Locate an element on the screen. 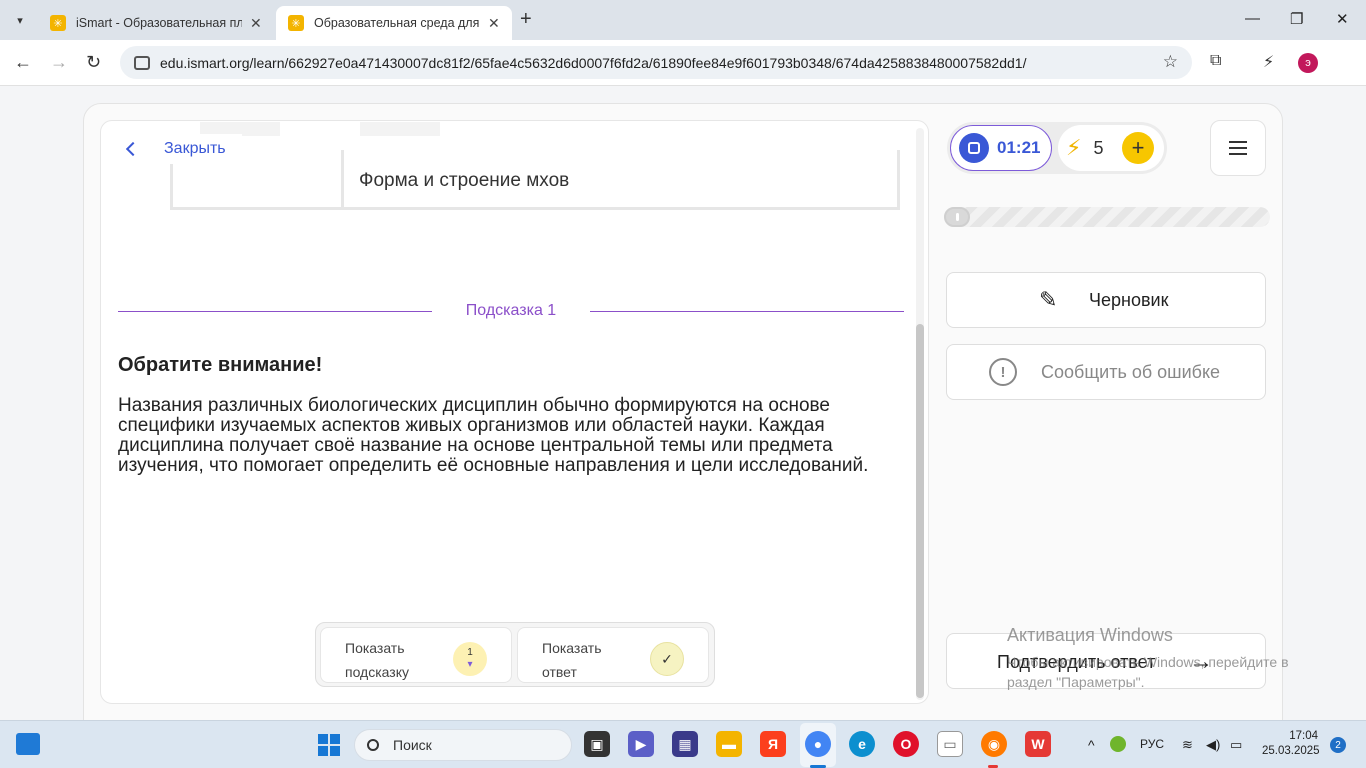 This screenshot has height=768, width=1366. search-icon is located at coordinates (373, 745).